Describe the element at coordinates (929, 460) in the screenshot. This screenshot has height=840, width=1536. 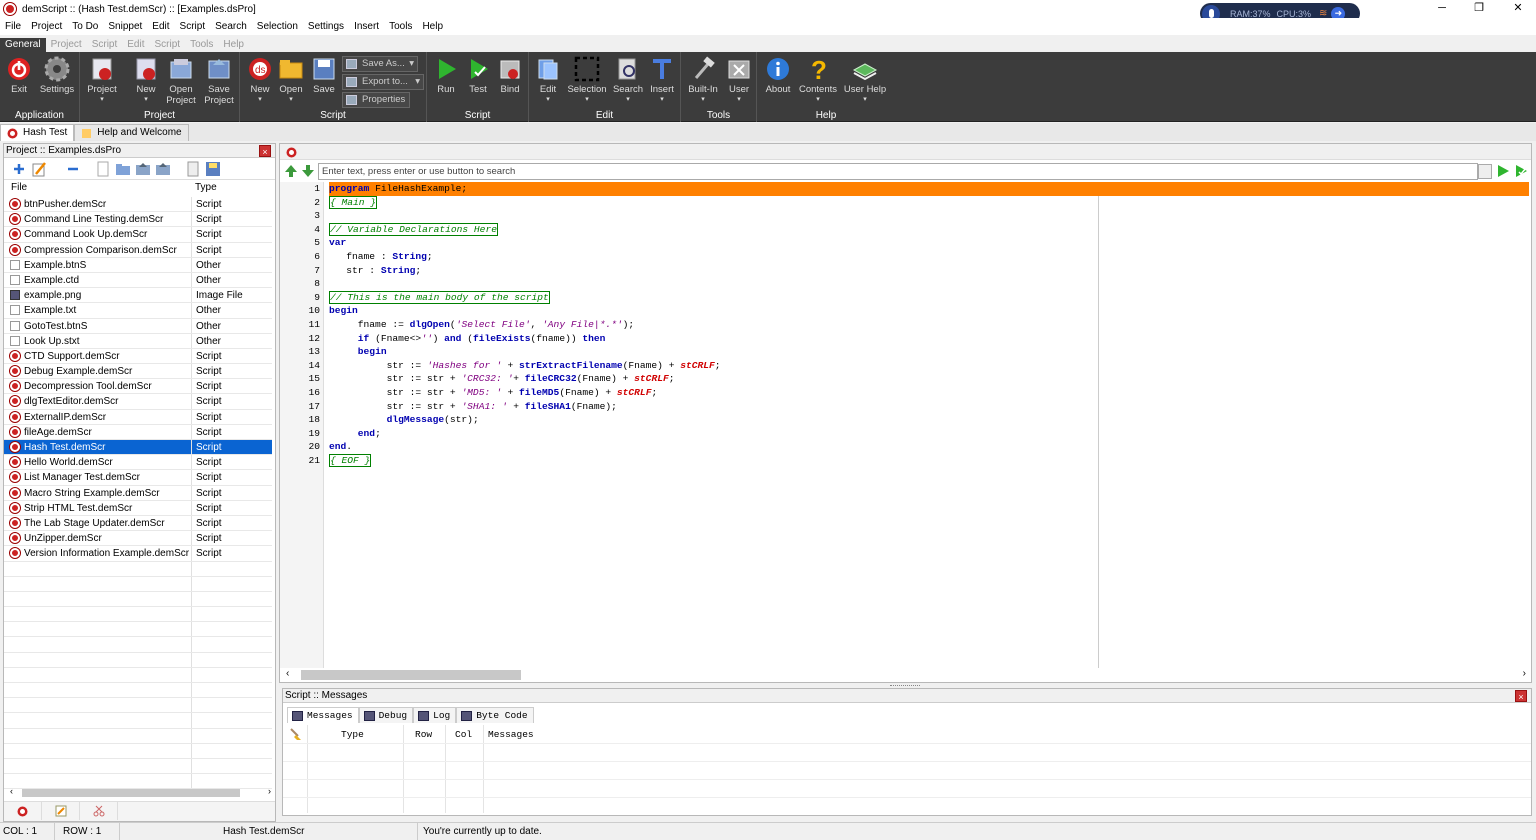
I see `code-line: { EOF }` at that location.